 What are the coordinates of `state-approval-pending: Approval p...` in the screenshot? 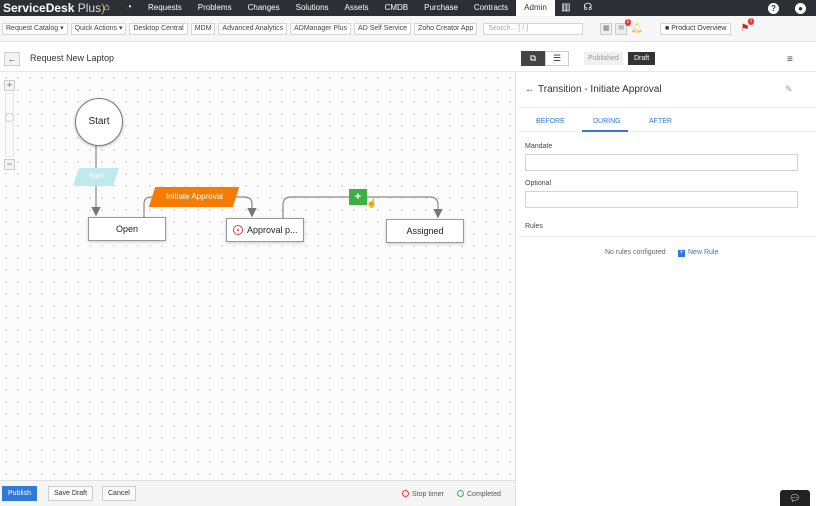 It's located at (265, 230).